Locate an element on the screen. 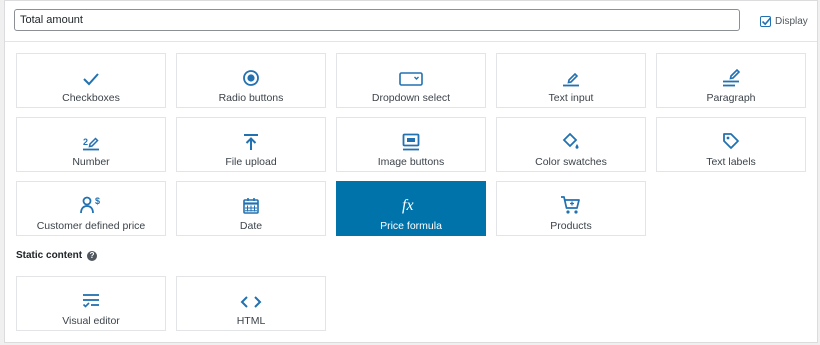 This screenshot has width=820, height=345. dropdown-icon is located at coordinates (411, 79).